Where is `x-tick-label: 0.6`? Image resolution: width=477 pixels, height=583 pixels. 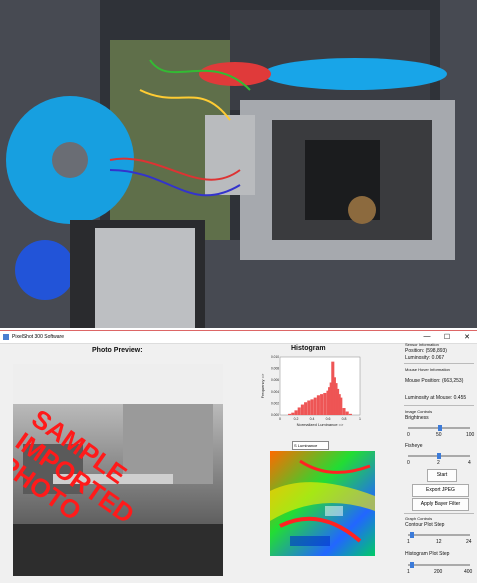
x-tick-label: 0.6 is located at coordinates (328, 419).